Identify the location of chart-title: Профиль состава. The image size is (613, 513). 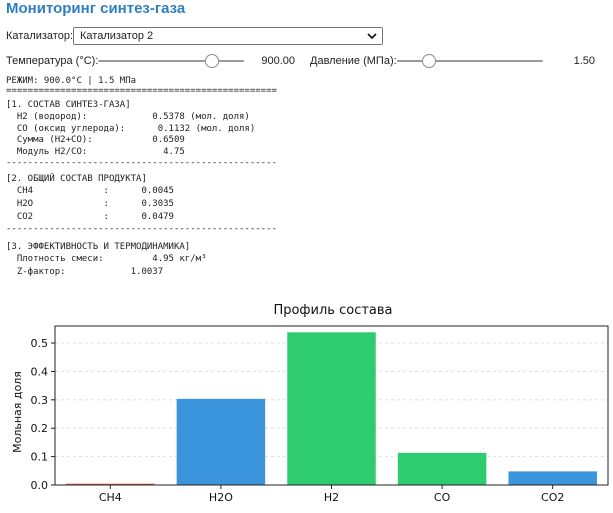
(332, 310).